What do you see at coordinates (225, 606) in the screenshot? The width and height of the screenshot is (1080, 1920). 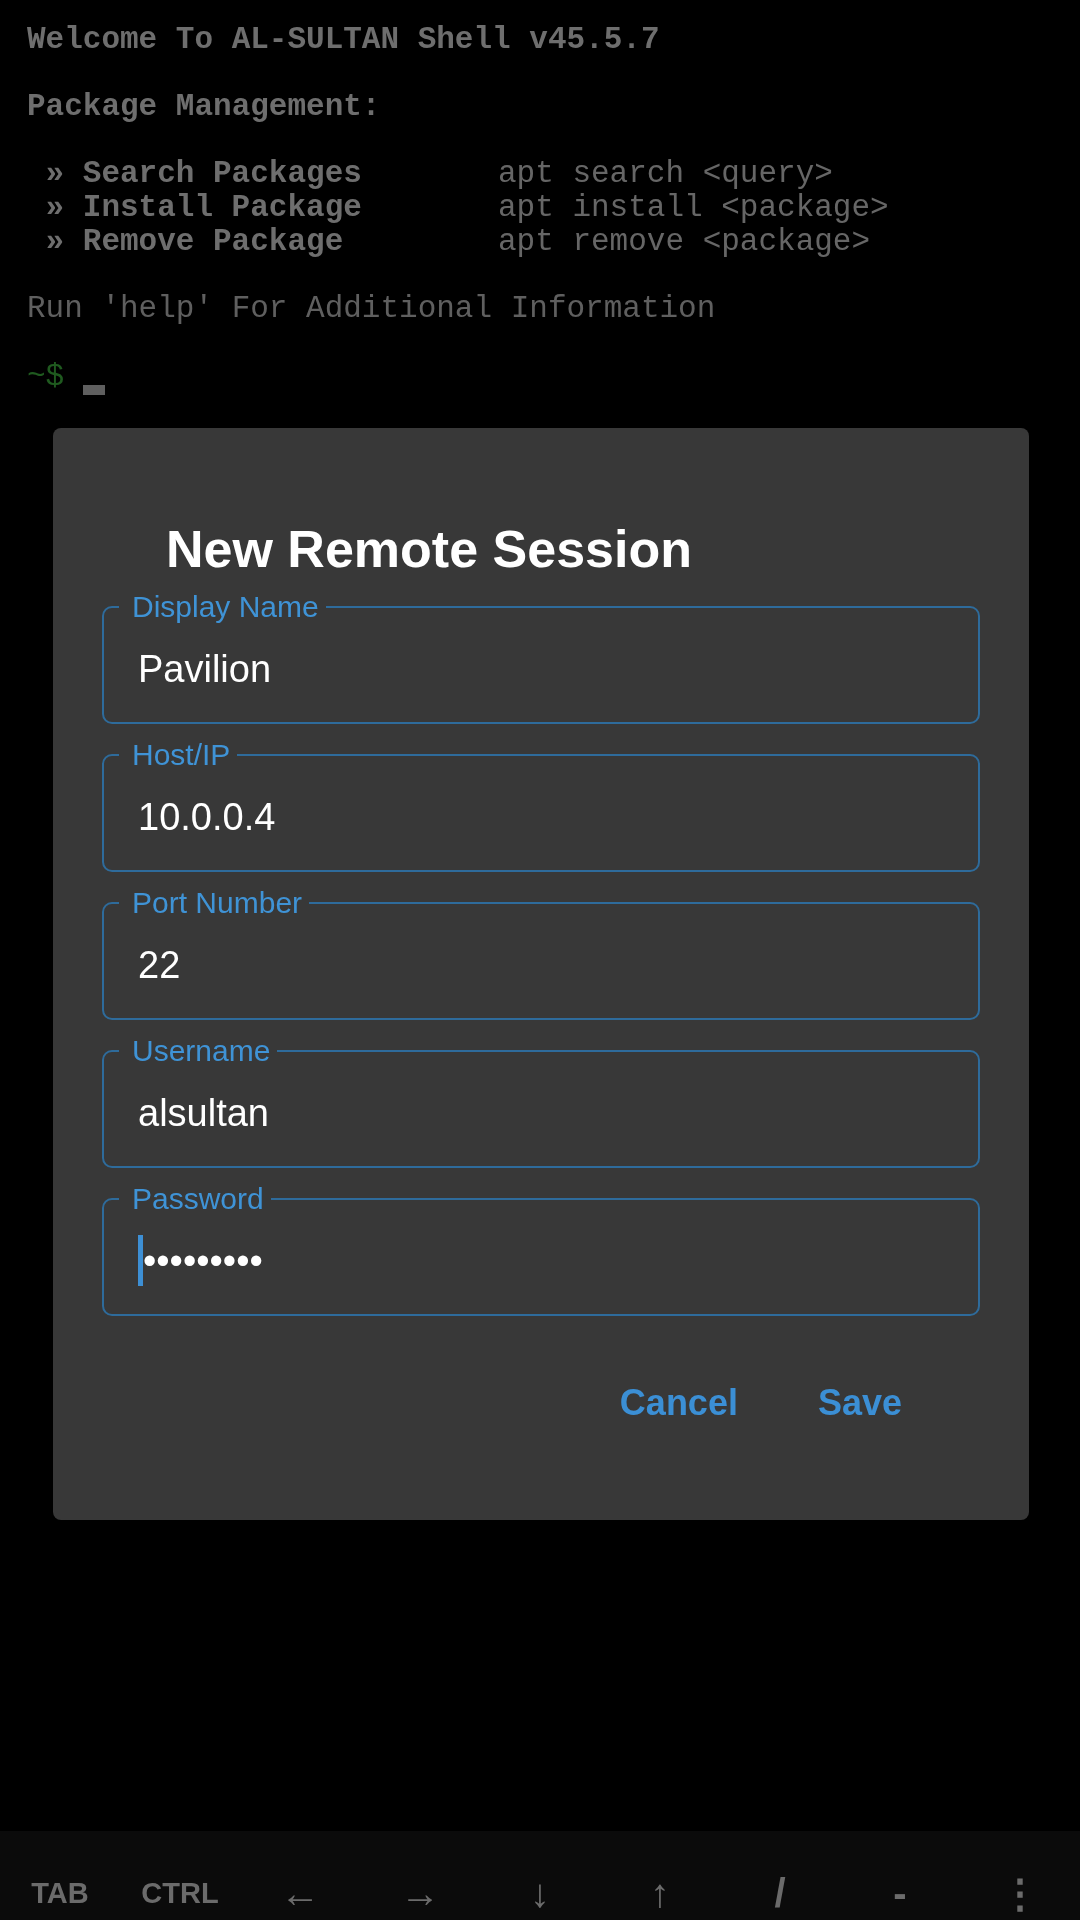 I see `field-label: Display Name` at bounding box center [225, 606].